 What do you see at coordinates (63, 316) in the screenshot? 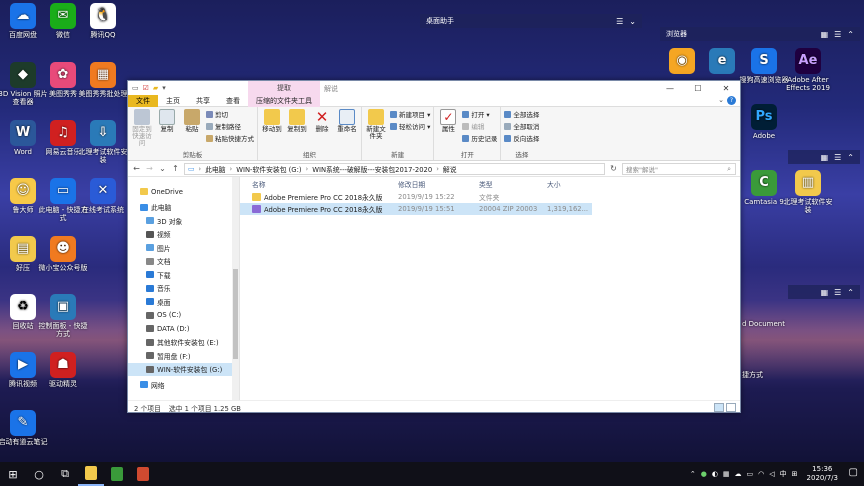
I see `desktop-shortcut: ▣ 控制面板 - 快捷方式` at bounding box center [63, 316].